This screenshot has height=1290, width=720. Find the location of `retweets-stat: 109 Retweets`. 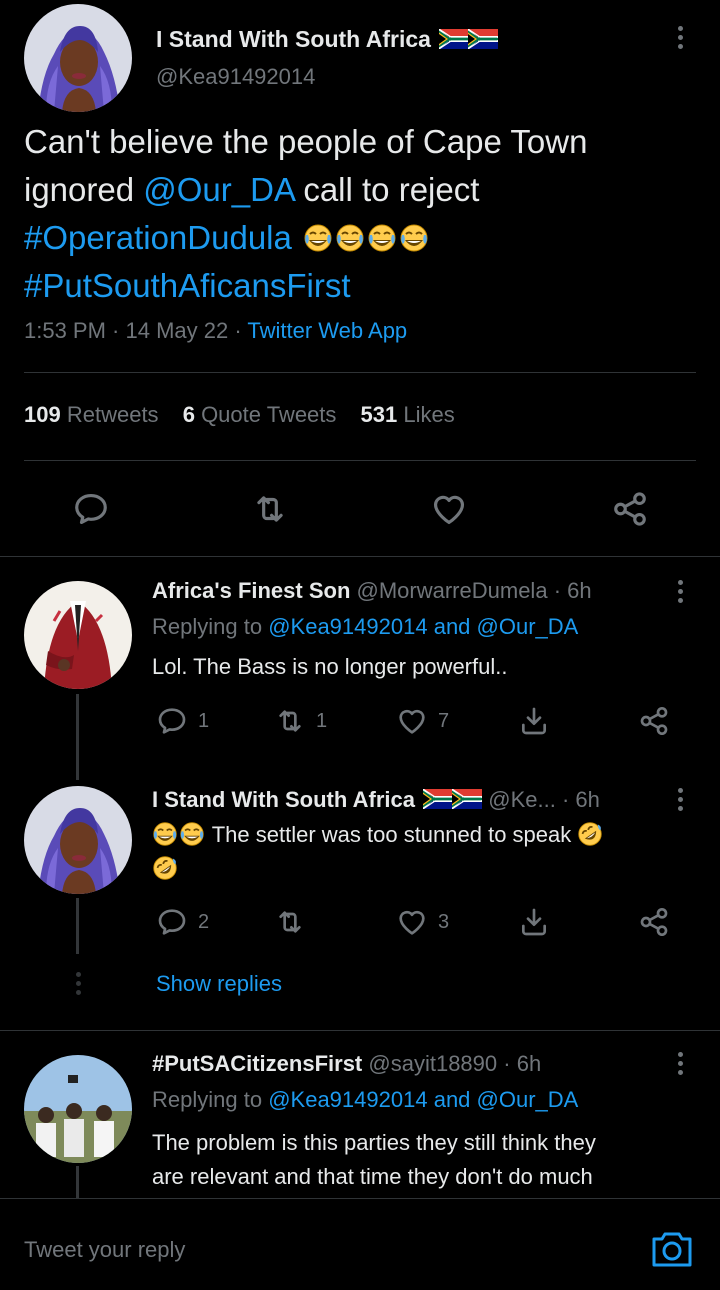

retweets-stat: 109 Retweets is located at coordinates (91, 414).